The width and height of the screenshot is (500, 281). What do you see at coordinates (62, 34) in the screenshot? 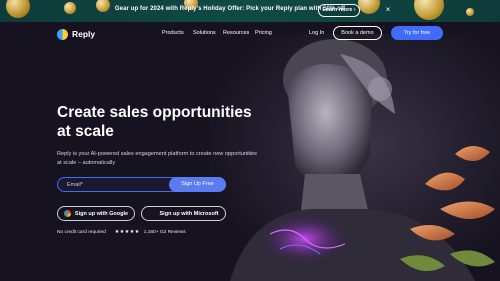
I see `reply-logo-icon` at bounding box center [62, 34].